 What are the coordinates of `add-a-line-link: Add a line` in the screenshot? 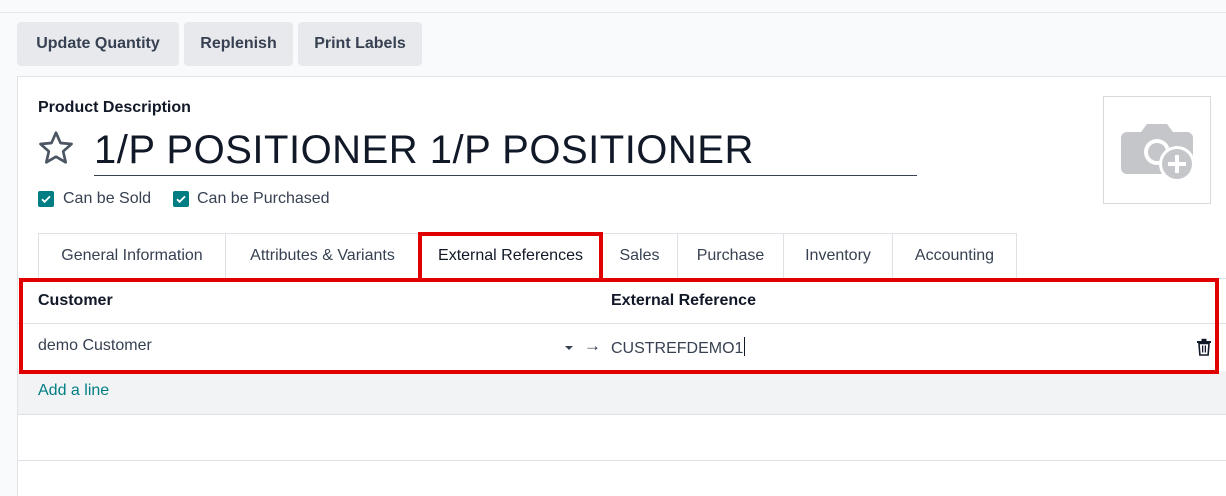 It's located at (73, 391).